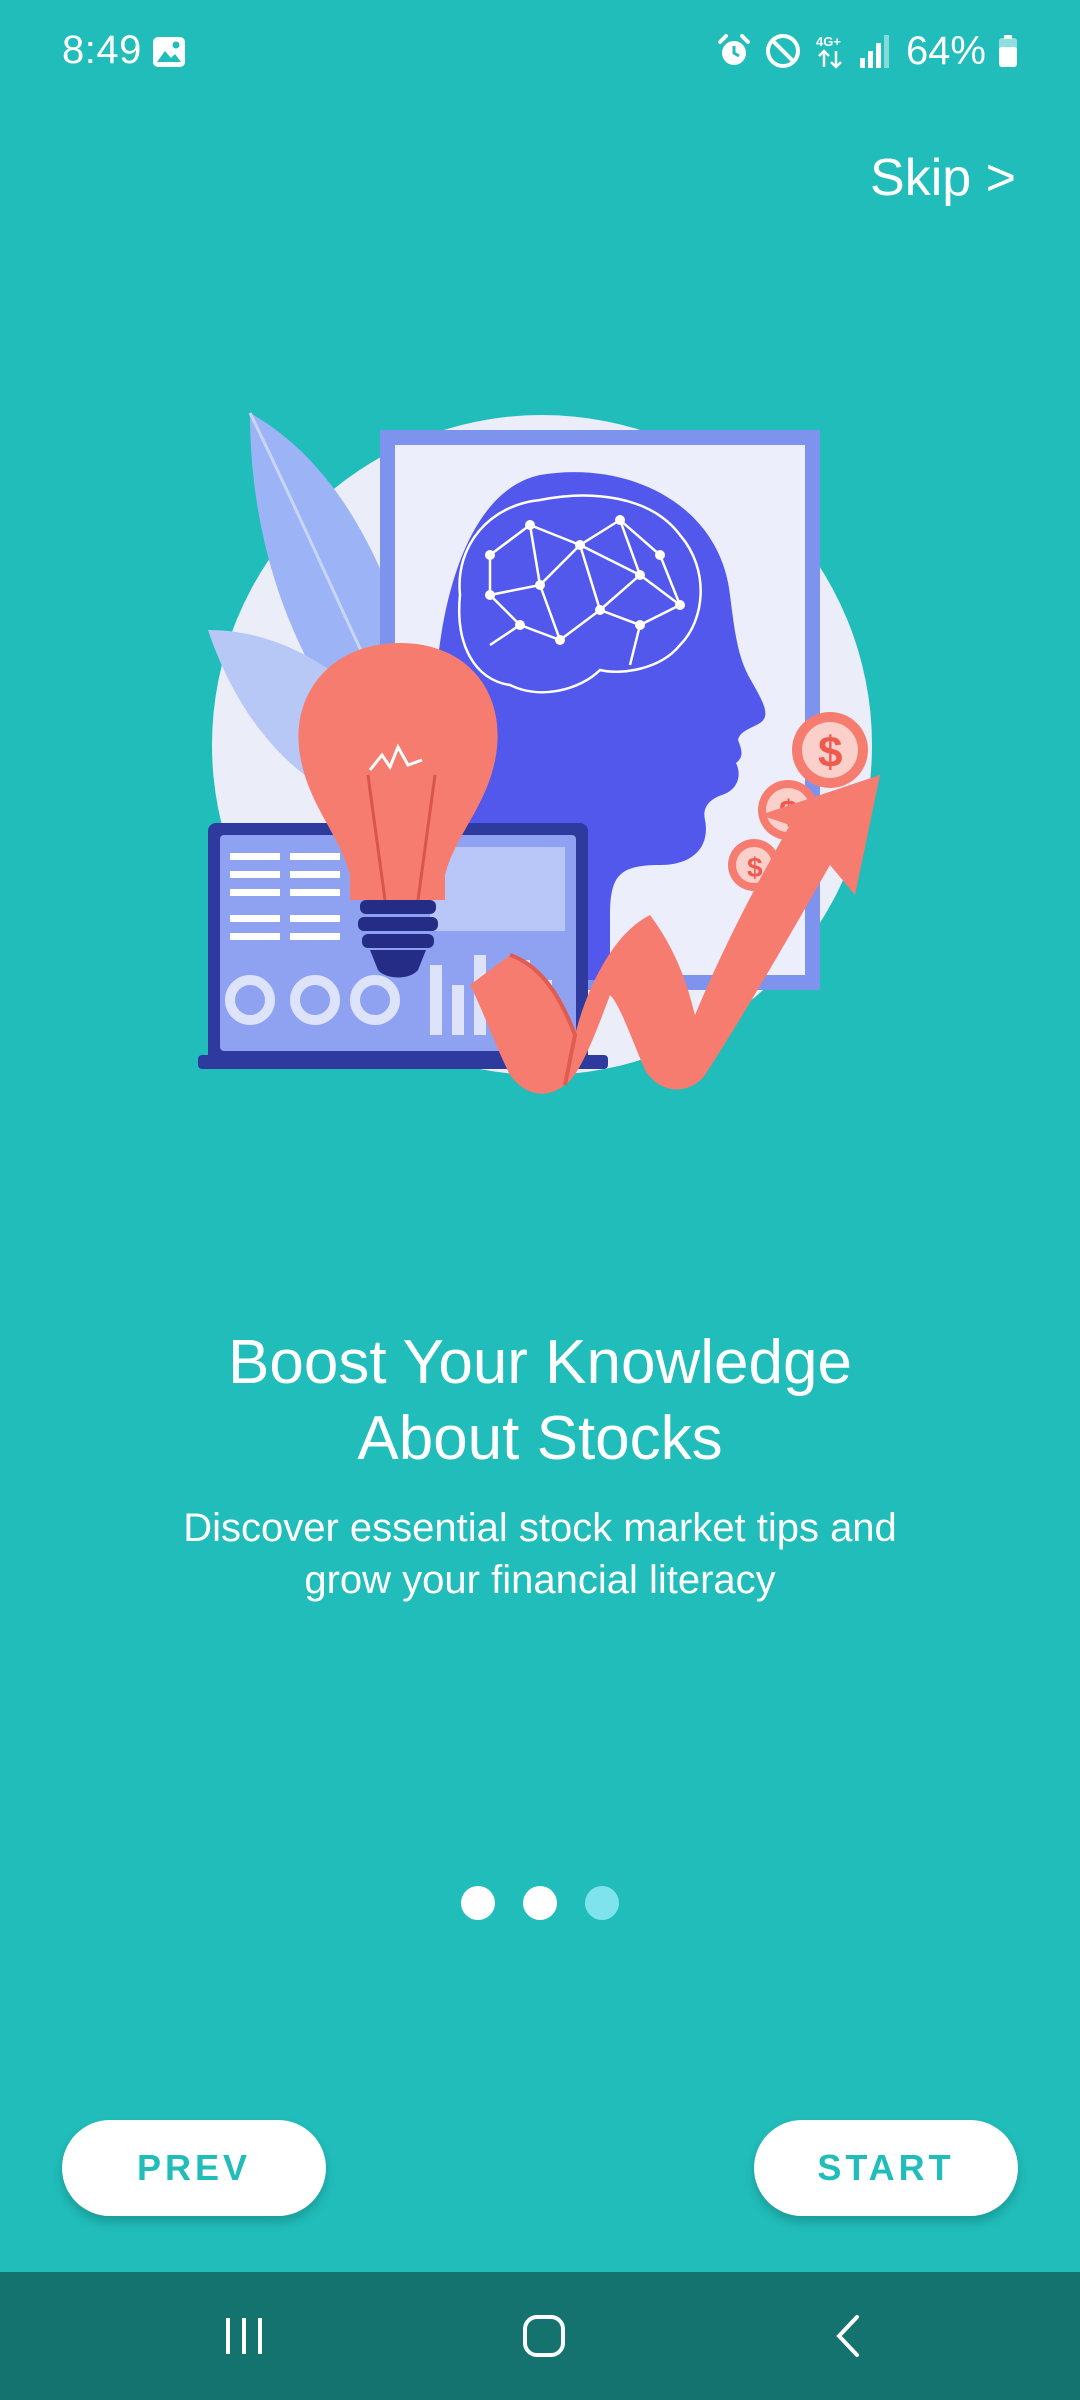  What do you see at coordinates (1008, 51) in the screenshot?
I see `battery-icon` at bounding box center [1008, 51].